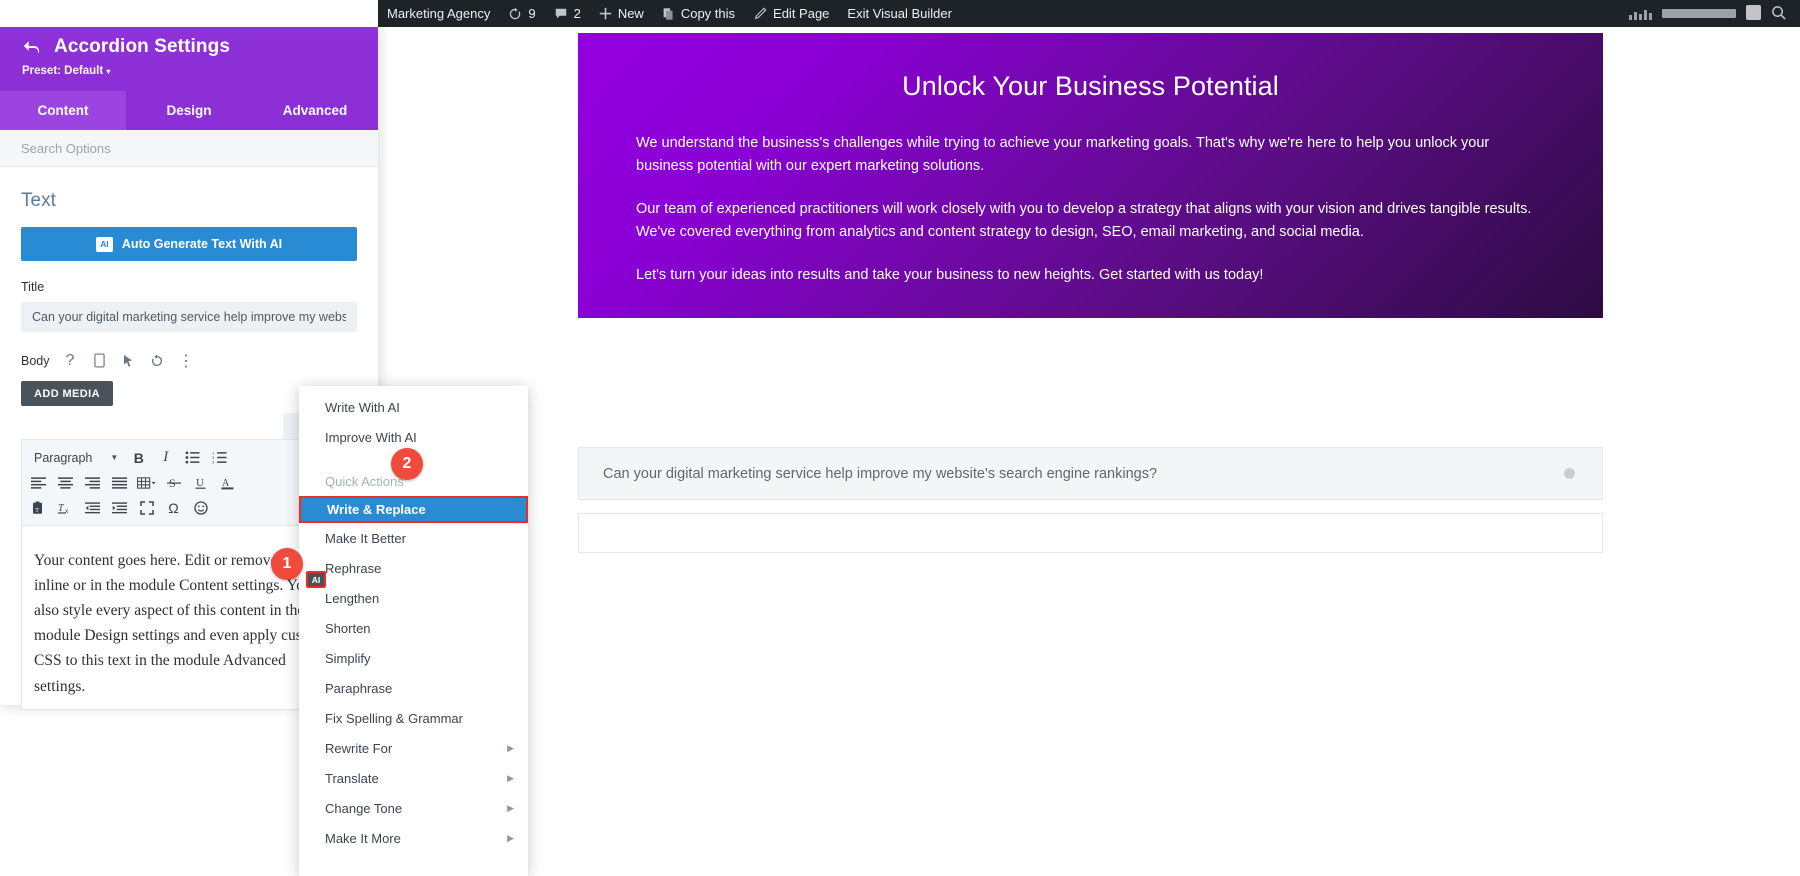 Image resolution: width=1800 pixels, height=876 pixels. What do you see at coordinates (173, 482) in the screenshot?
I see `strikethrough-icon: S` at bounding box center [173, 482].